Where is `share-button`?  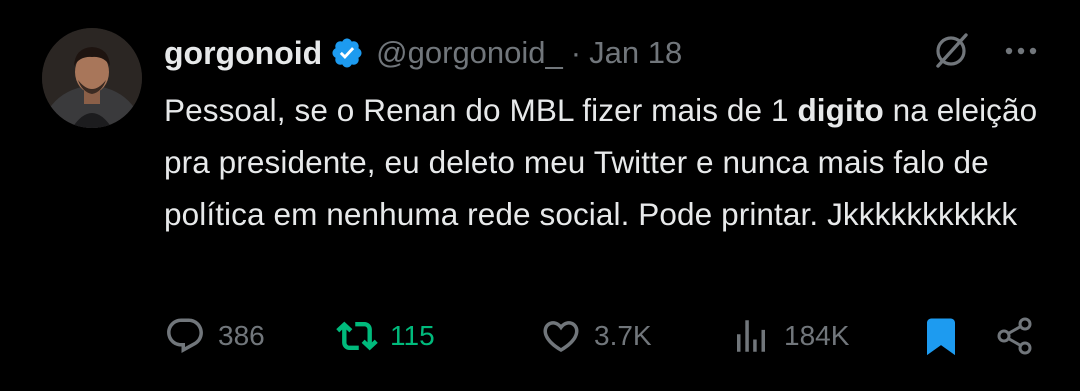 share-button is located at coordinates (1015, 336).